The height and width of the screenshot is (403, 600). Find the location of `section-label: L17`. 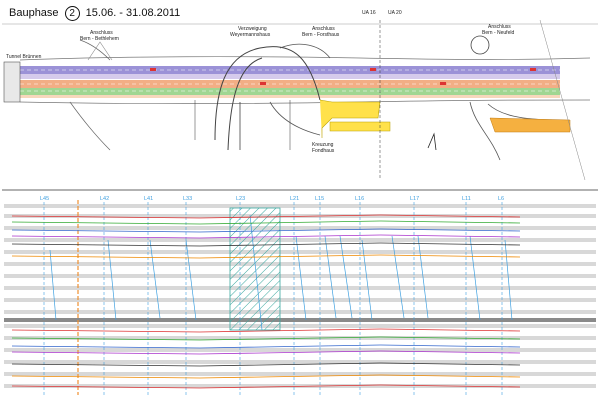

section-label: L17 is located at coordinates (414, 199).